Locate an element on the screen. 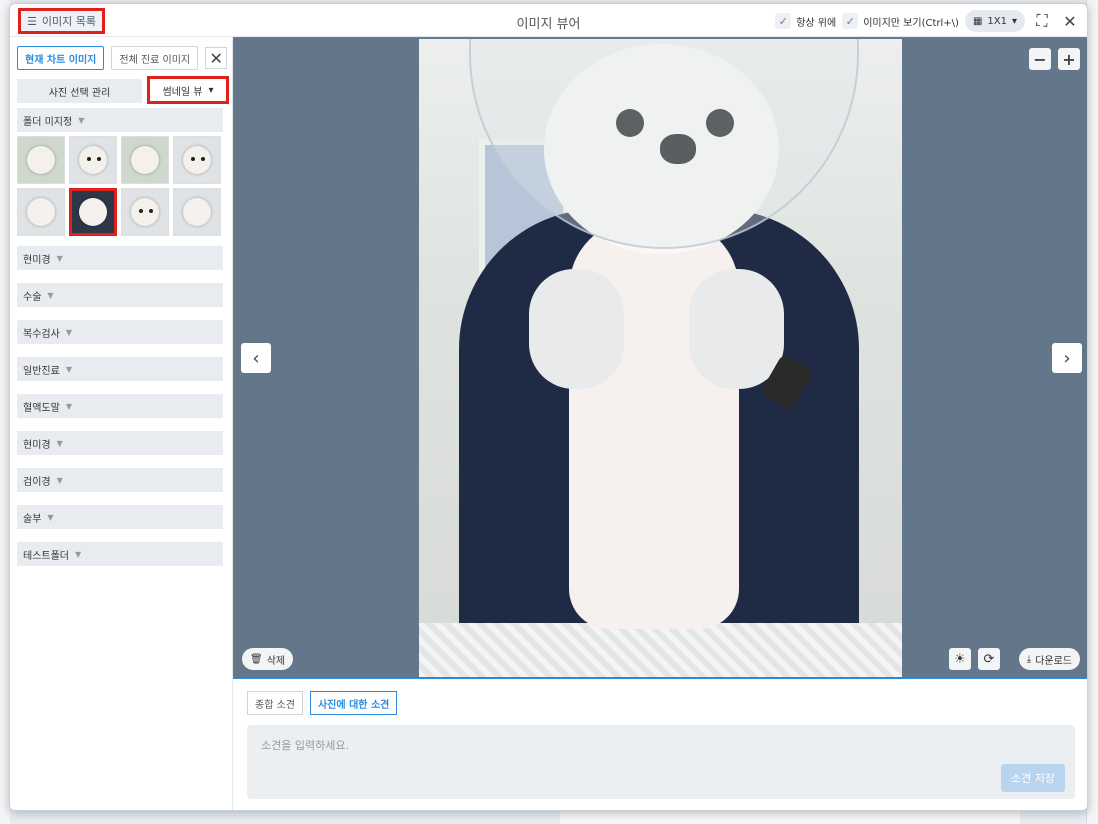  folder-item: 복수검사 ▼ is located at coordinates (120, 332).